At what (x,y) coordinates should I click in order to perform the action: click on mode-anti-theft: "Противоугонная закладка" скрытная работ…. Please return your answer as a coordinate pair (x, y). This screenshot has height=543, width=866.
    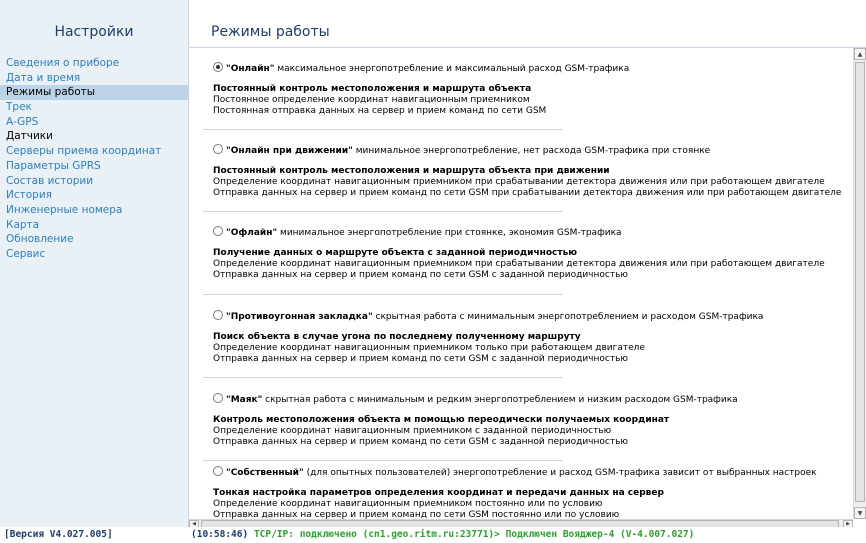
    Looking at the image, I should click on (533, 337).